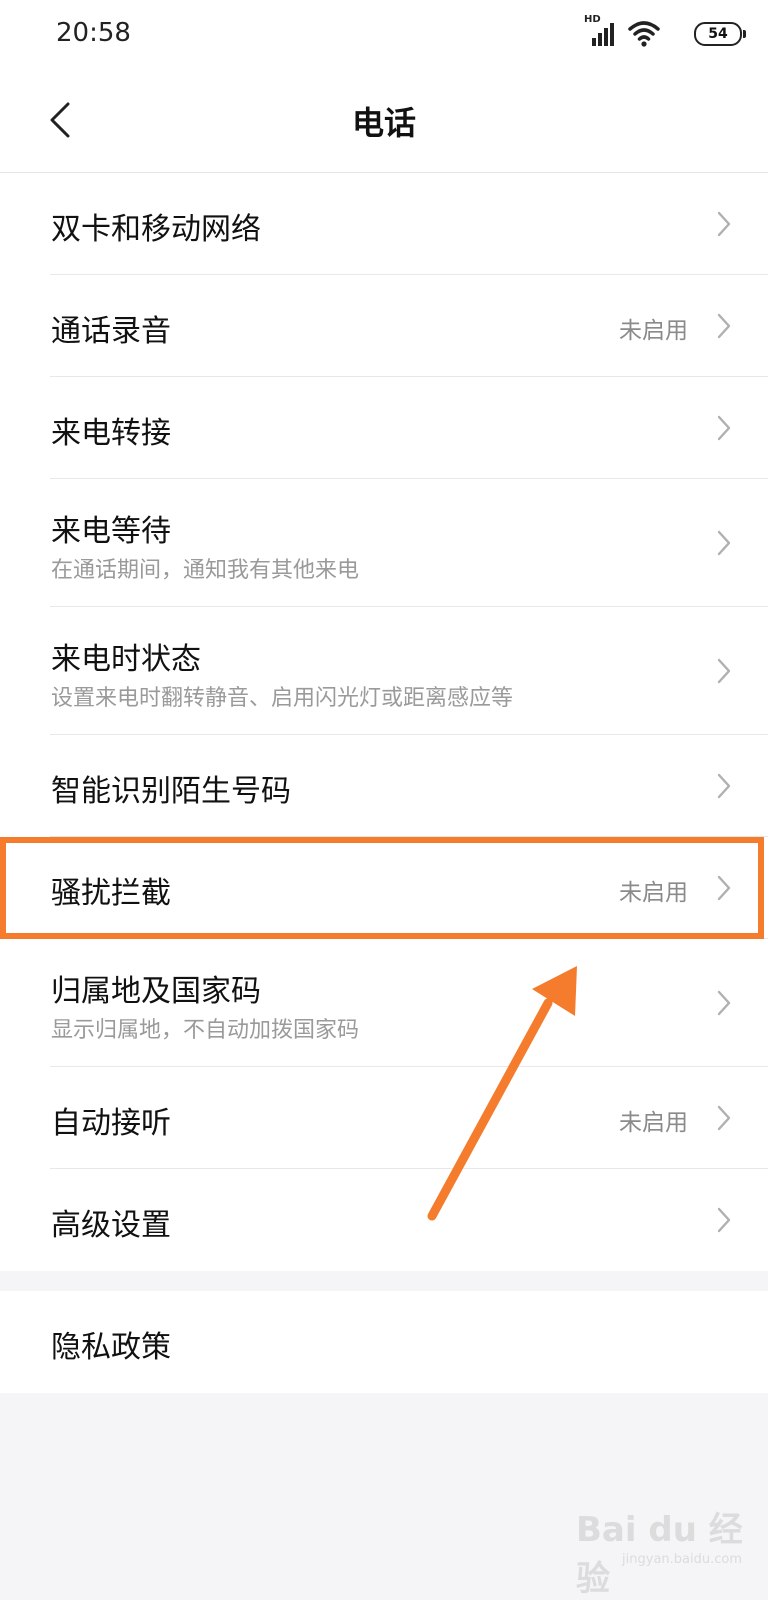  I want to click on settings-row-advanced: 高级设置, so click(384, 1220).